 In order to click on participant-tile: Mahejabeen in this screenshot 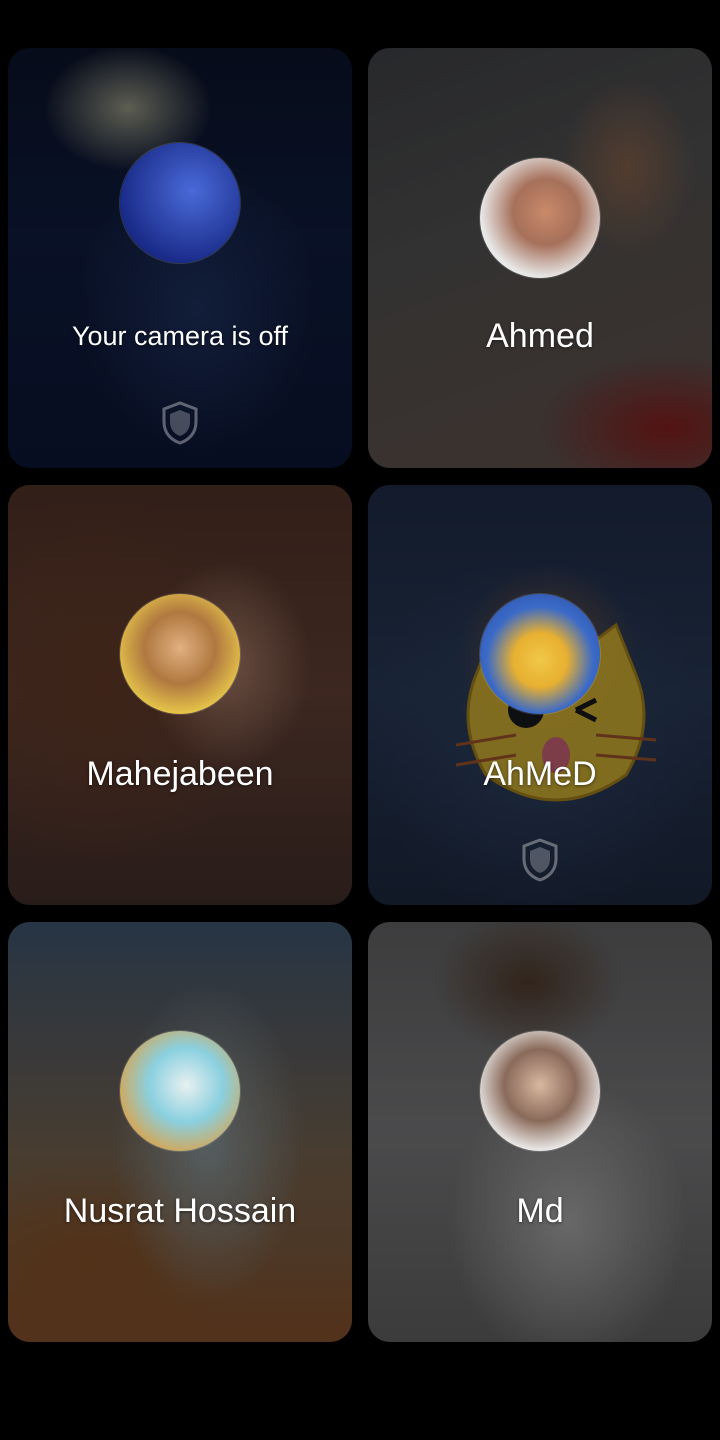, I will do `click(180, 695)`.